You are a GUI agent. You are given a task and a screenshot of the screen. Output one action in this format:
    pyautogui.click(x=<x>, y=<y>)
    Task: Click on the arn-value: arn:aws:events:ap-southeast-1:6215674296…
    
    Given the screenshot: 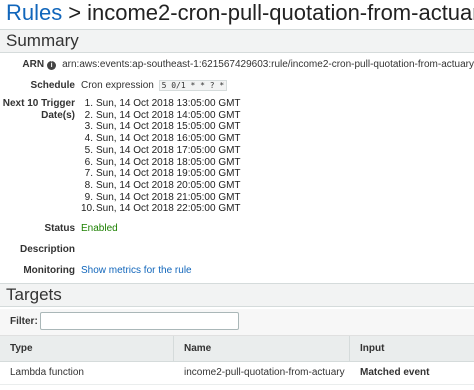 What is the action you would take?
    pyautogui.click(x=268, y=64)
    